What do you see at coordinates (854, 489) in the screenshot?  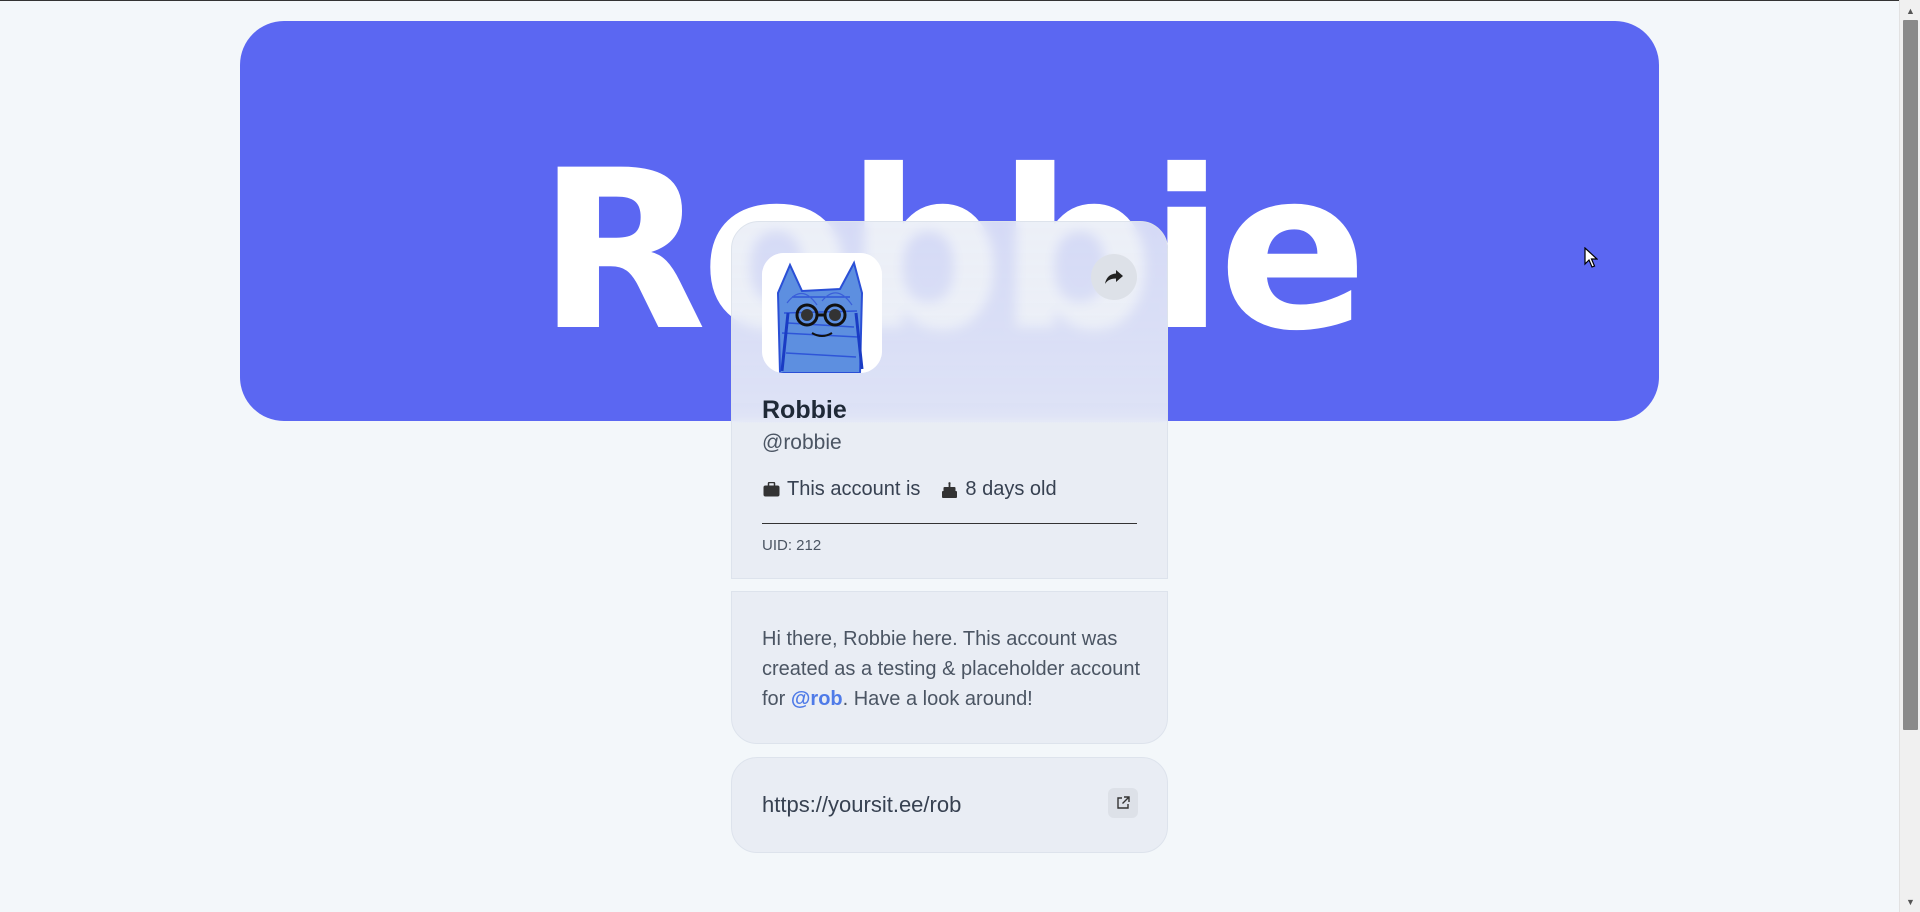 I see `account-status-label: This account is` at bounding box center [854, 489].